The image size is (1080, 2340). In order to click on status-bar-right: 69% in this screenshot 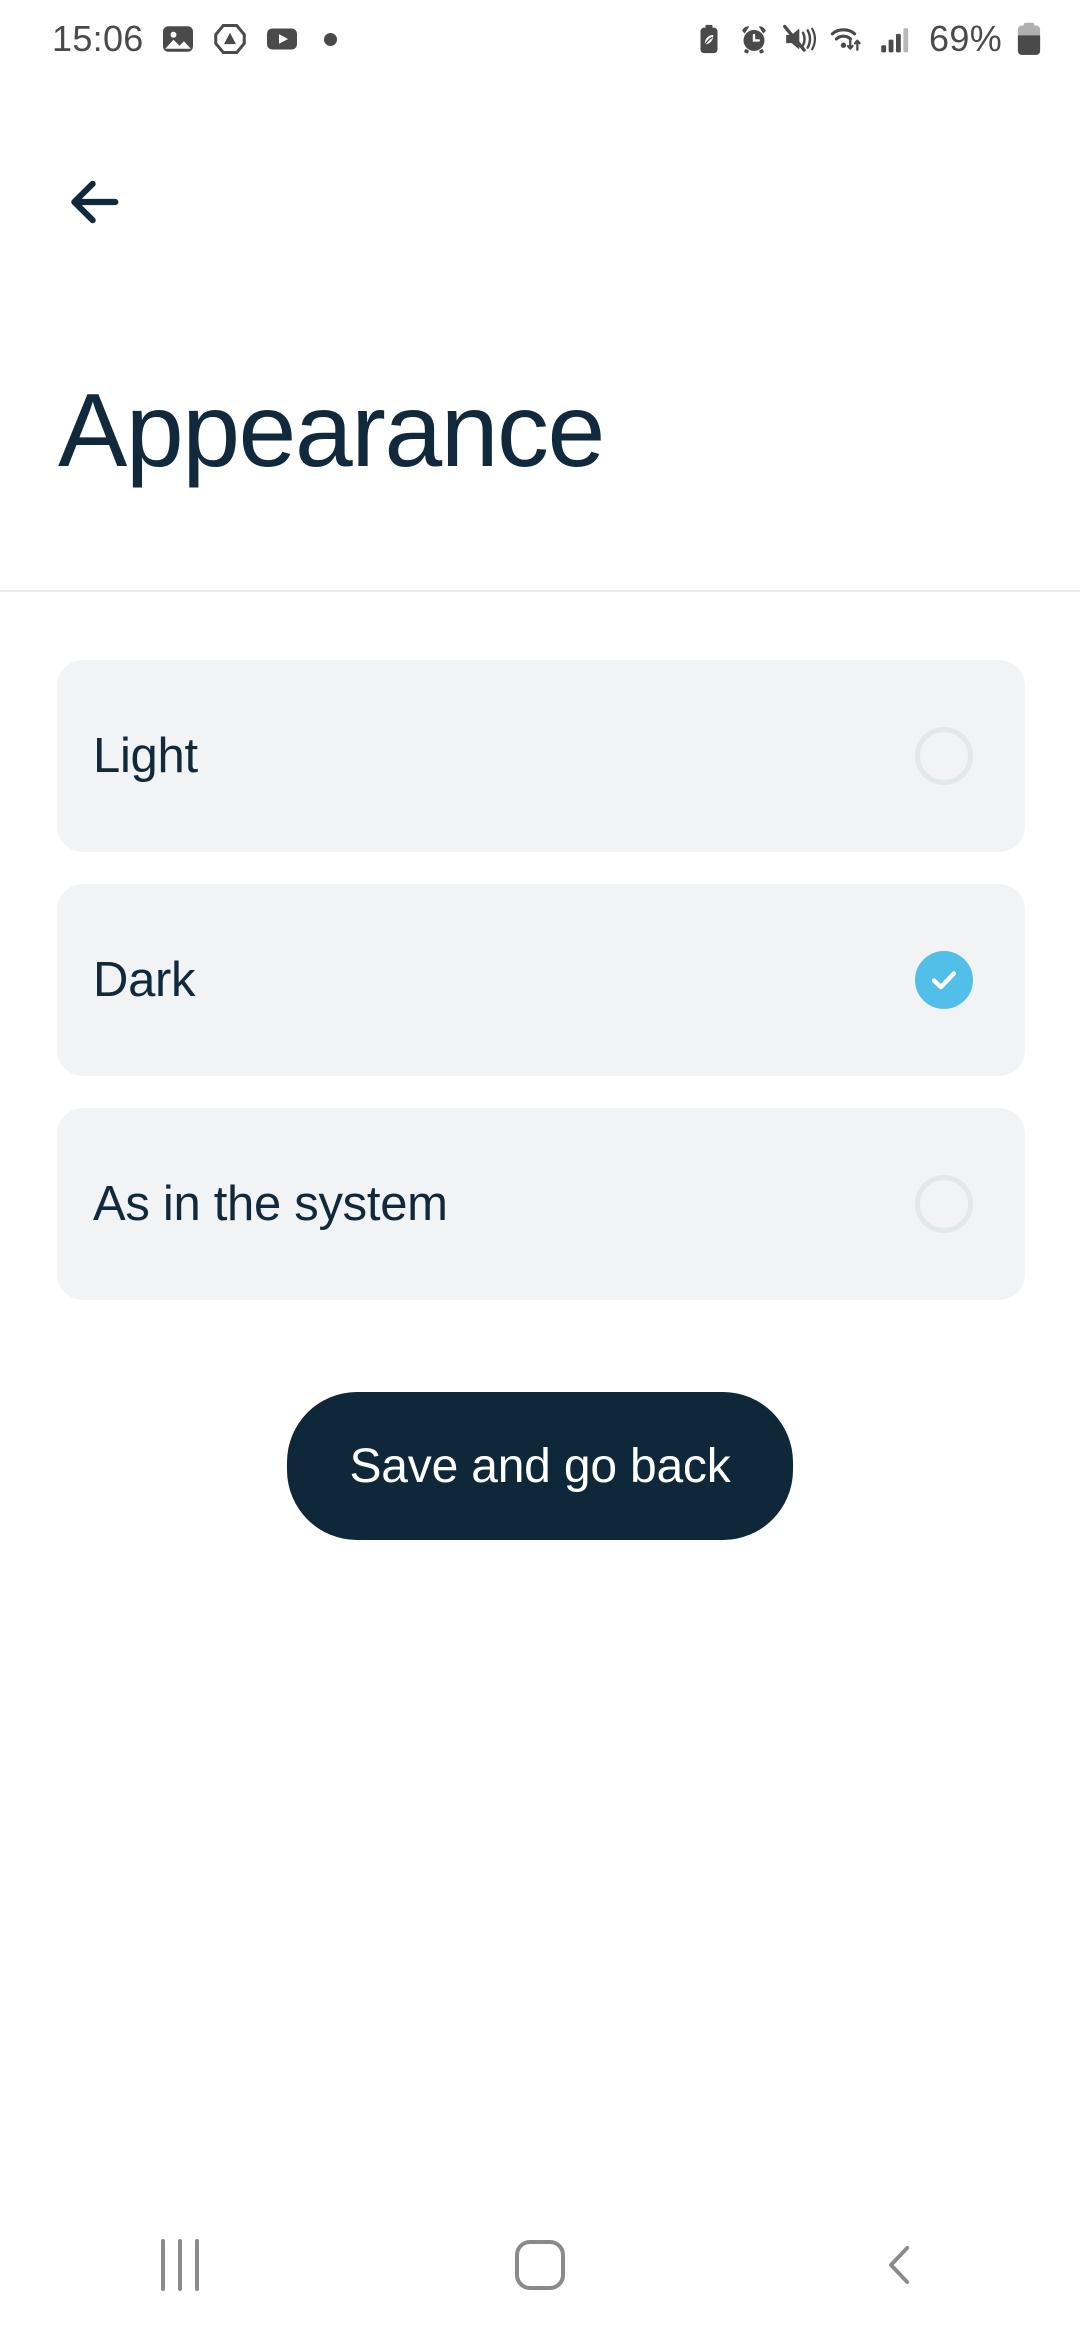, I will do `click(868, 39)`.